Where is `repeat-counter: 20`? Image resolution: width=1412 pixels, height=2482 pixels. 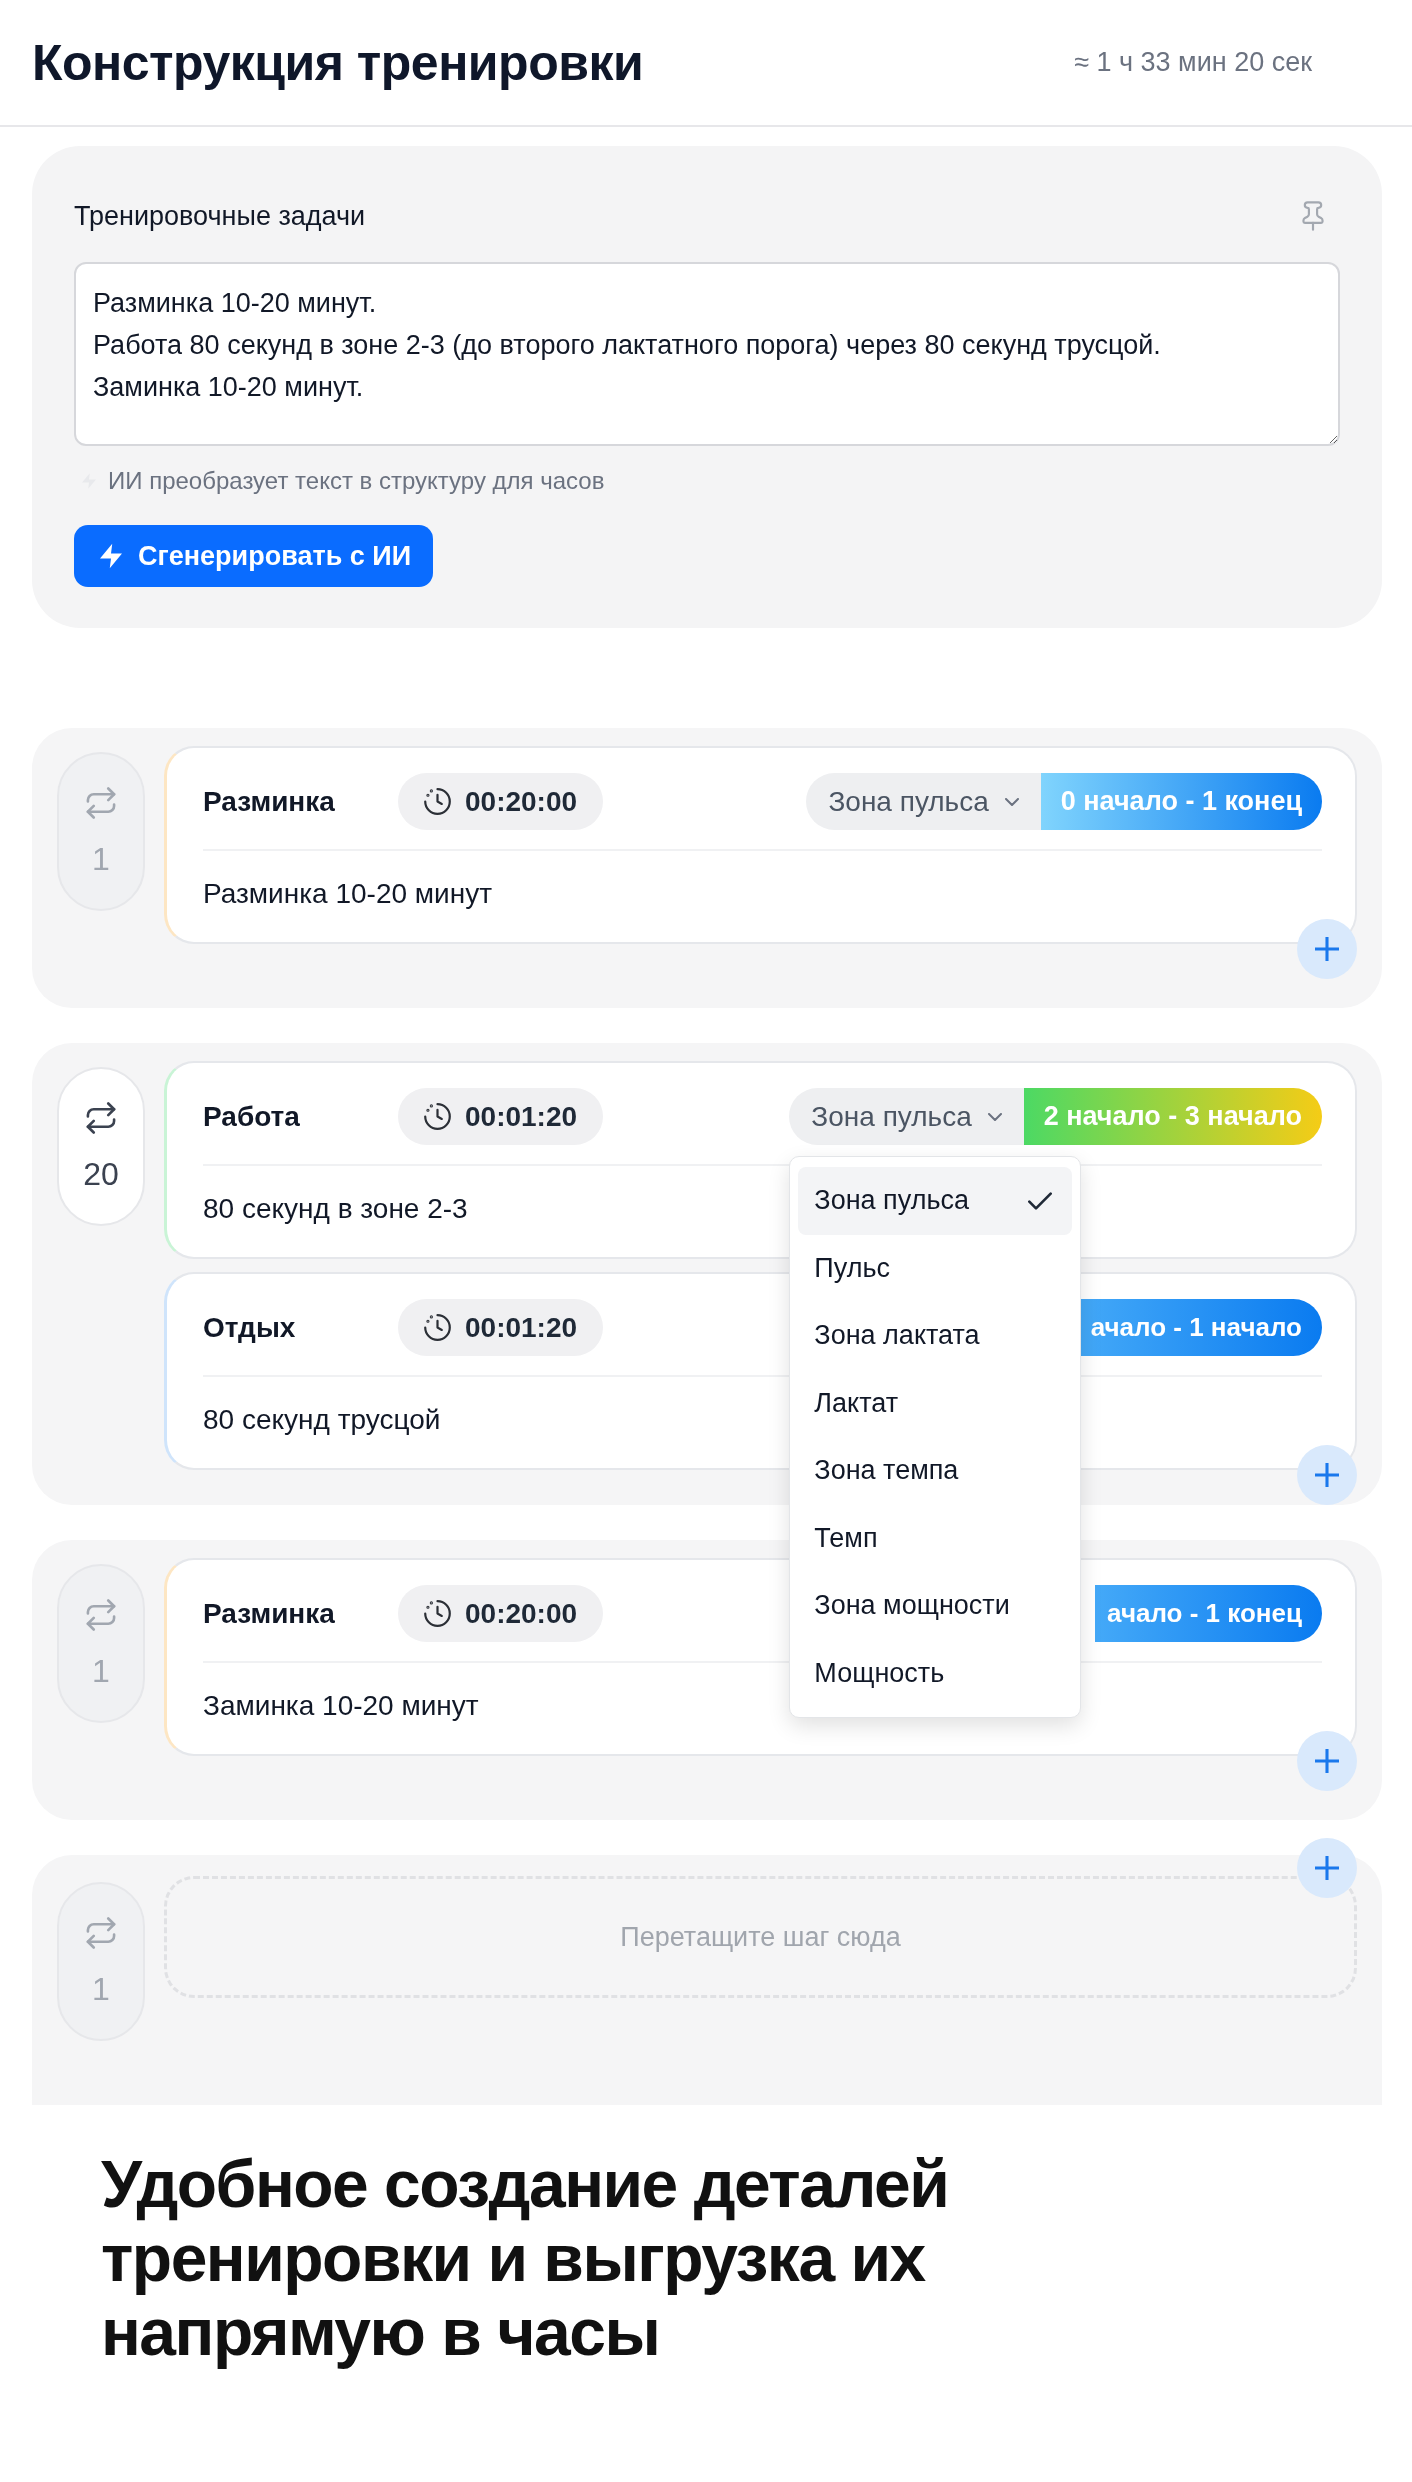
repeat-counter: 20 is located at coordinates (101, 1146).